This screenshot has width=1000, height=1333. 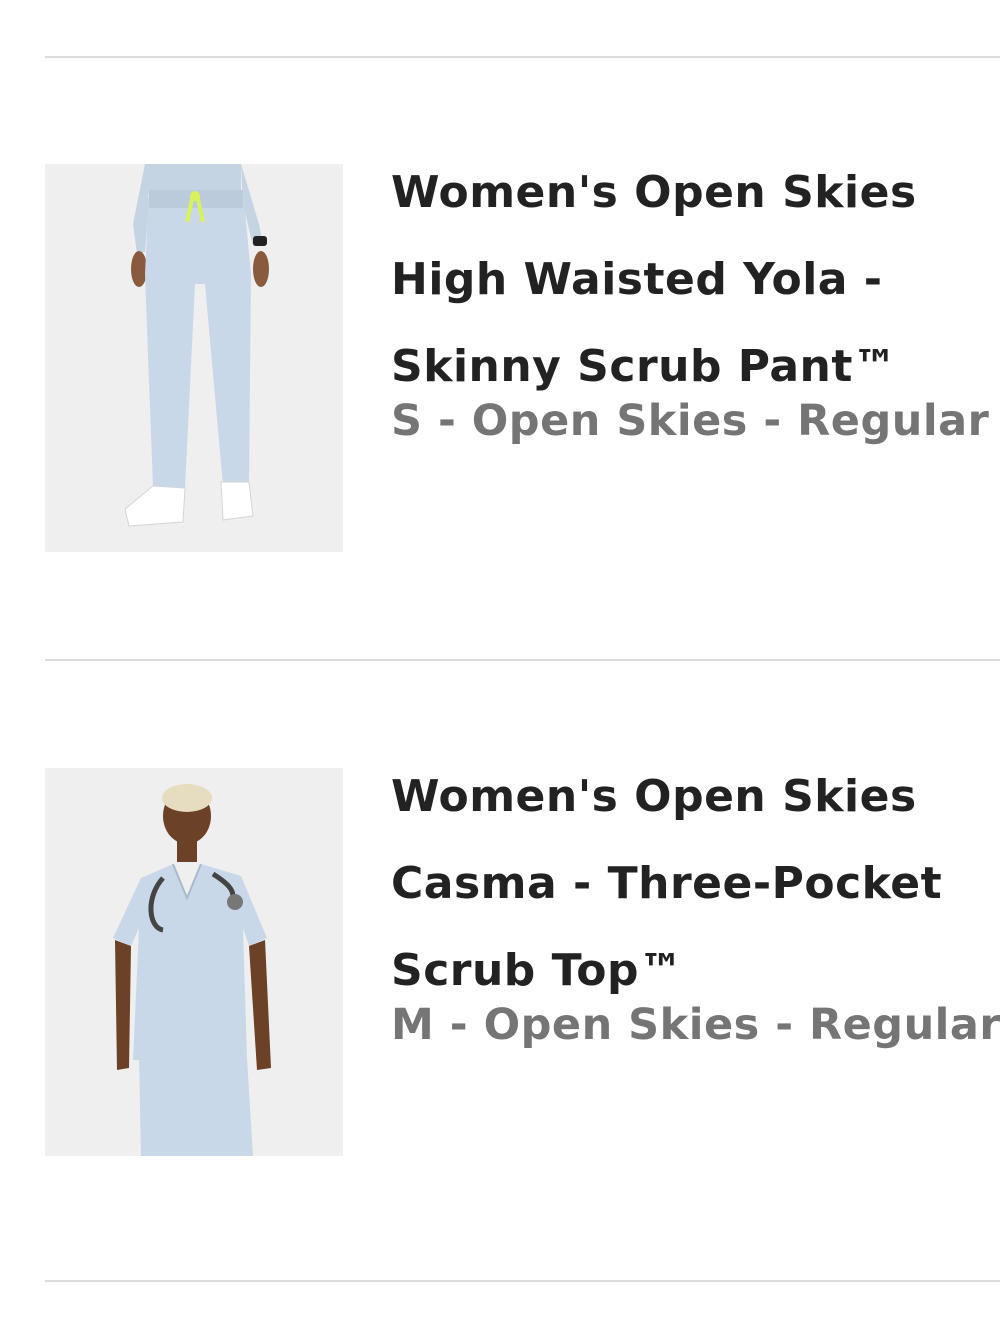 I want to click on variant-text: S - Open Skies - Regular, so click(x=690, y=421).